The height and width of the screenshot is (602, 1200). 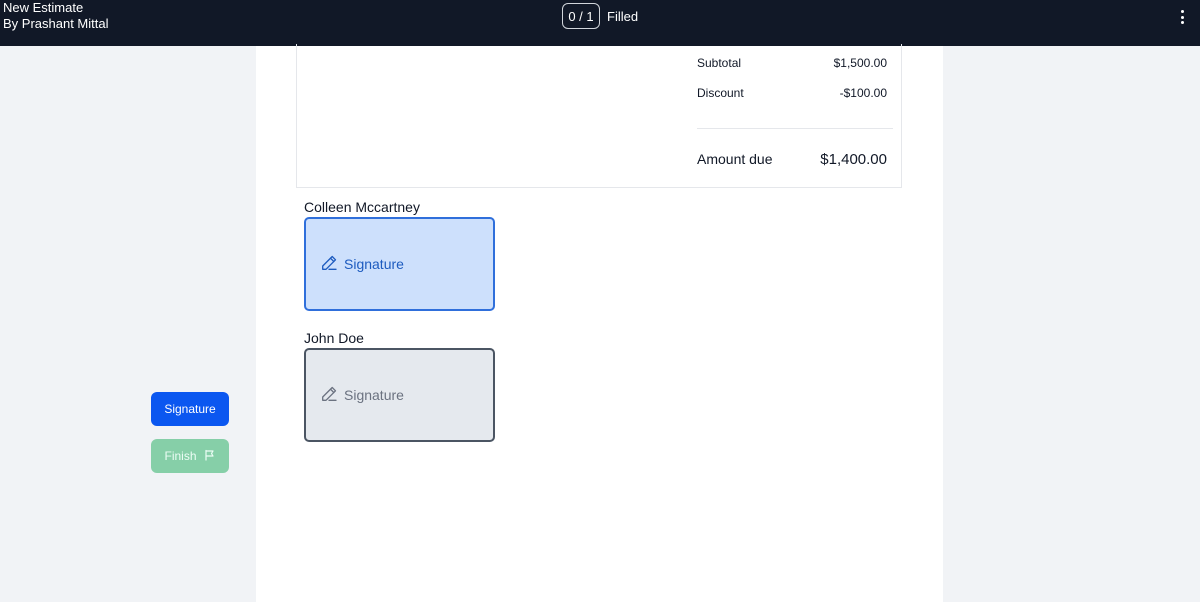 I want to click on signer-name: John Doe, so click(x=334, y=338).